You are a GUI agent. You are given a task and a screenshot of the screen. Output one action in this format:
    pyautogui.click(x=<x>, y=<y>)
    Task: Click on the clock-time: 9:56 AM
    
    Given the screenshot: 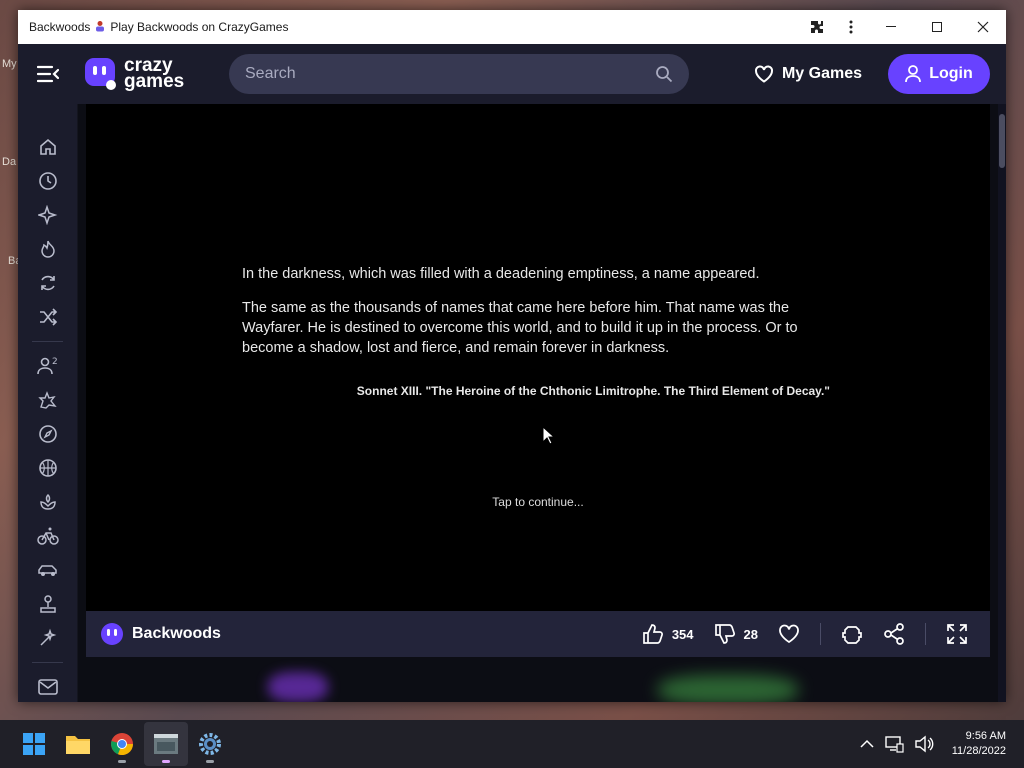 What is the action you would take?
    pyautogui.click(x=985, y=736)
    